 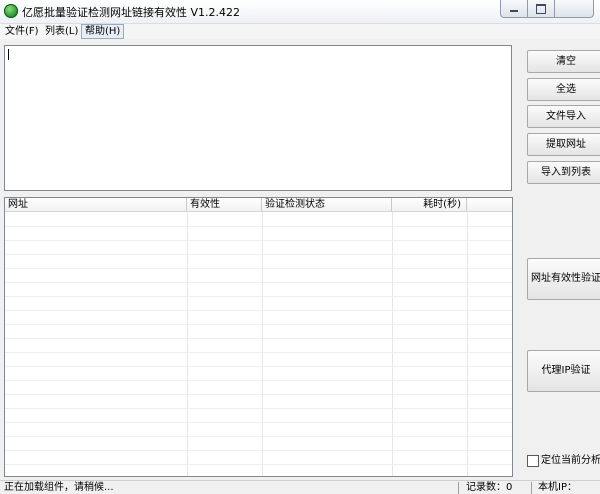 What do you see at coordinates (22, 31) in the screenshot?
I see `menu-file: 文件(F)` at bounding box center [22, 31].